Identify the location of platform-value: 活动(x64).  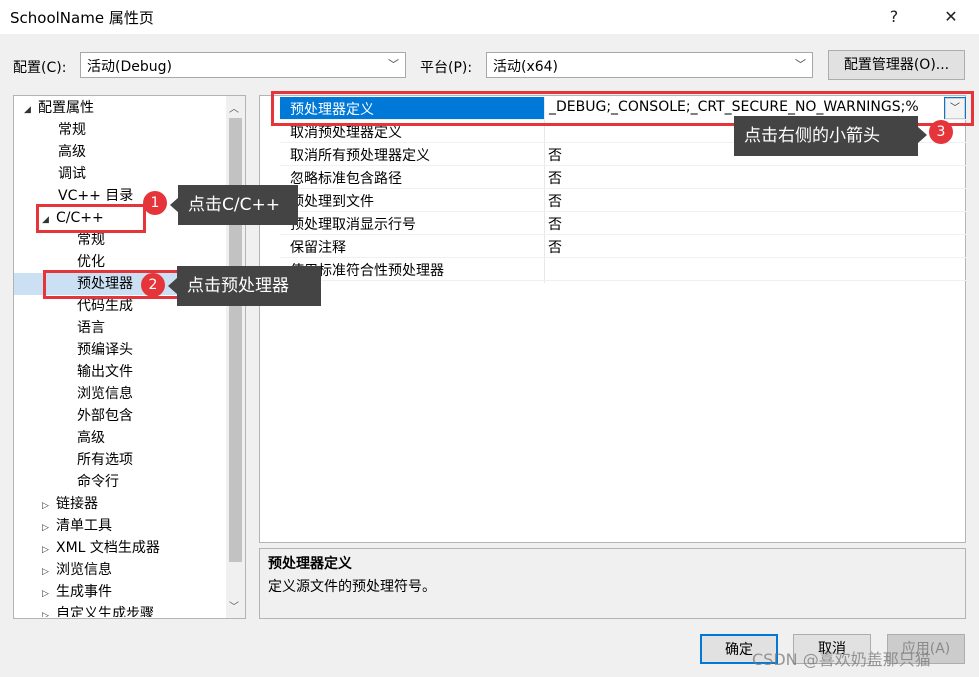
(526, 67).